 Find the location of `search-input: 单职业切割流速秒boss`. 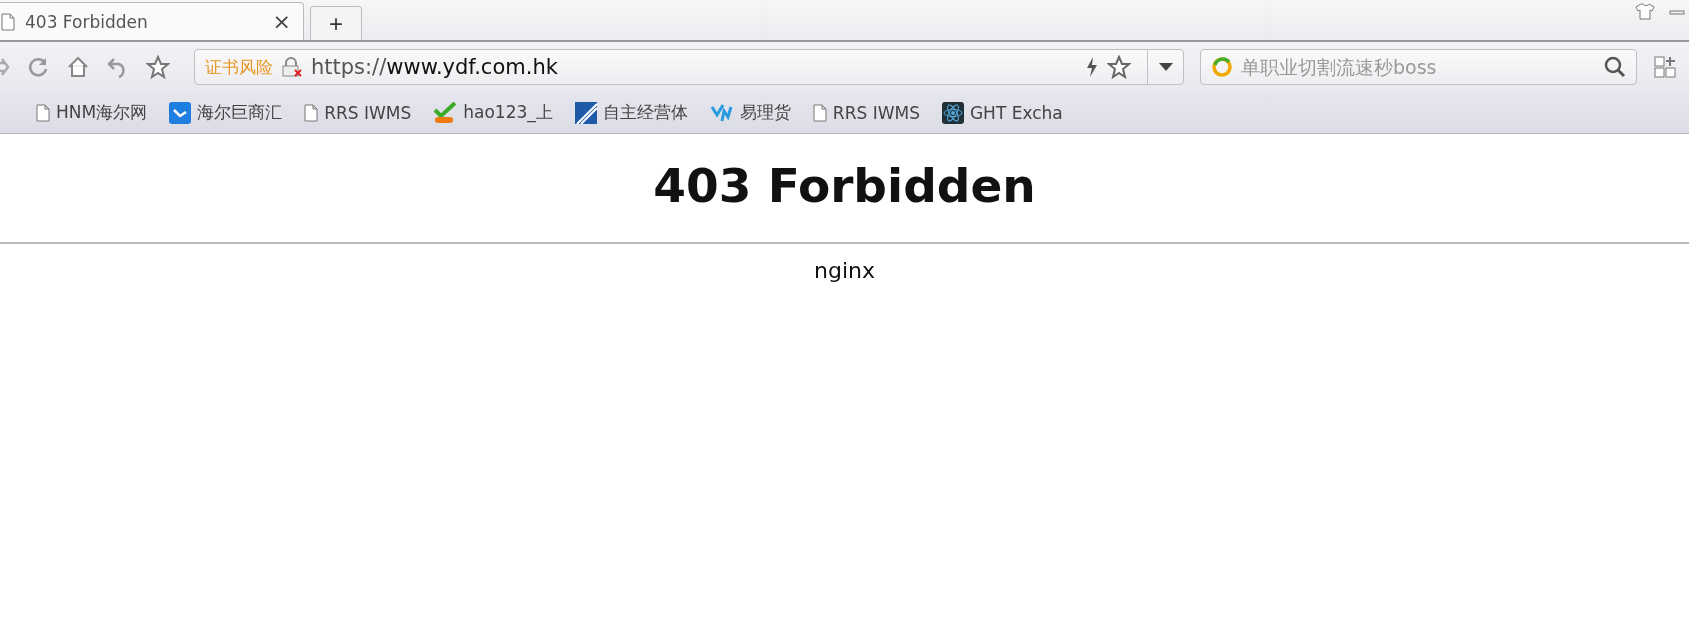

search-input: 单职业切割流速秒boss is located at coordinates (1418, 67).